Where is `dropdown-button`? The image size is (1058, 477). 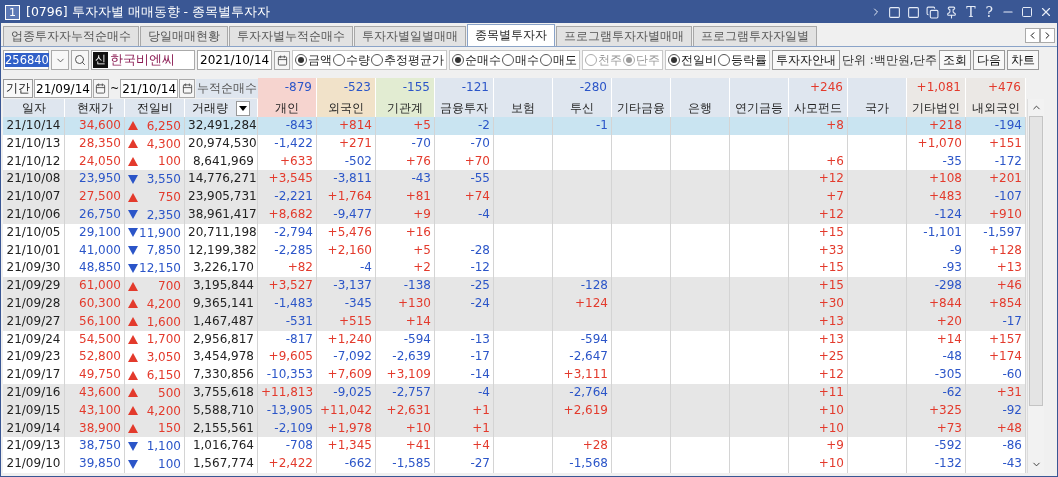 dropdown-button is located at coordinates (243, 108).